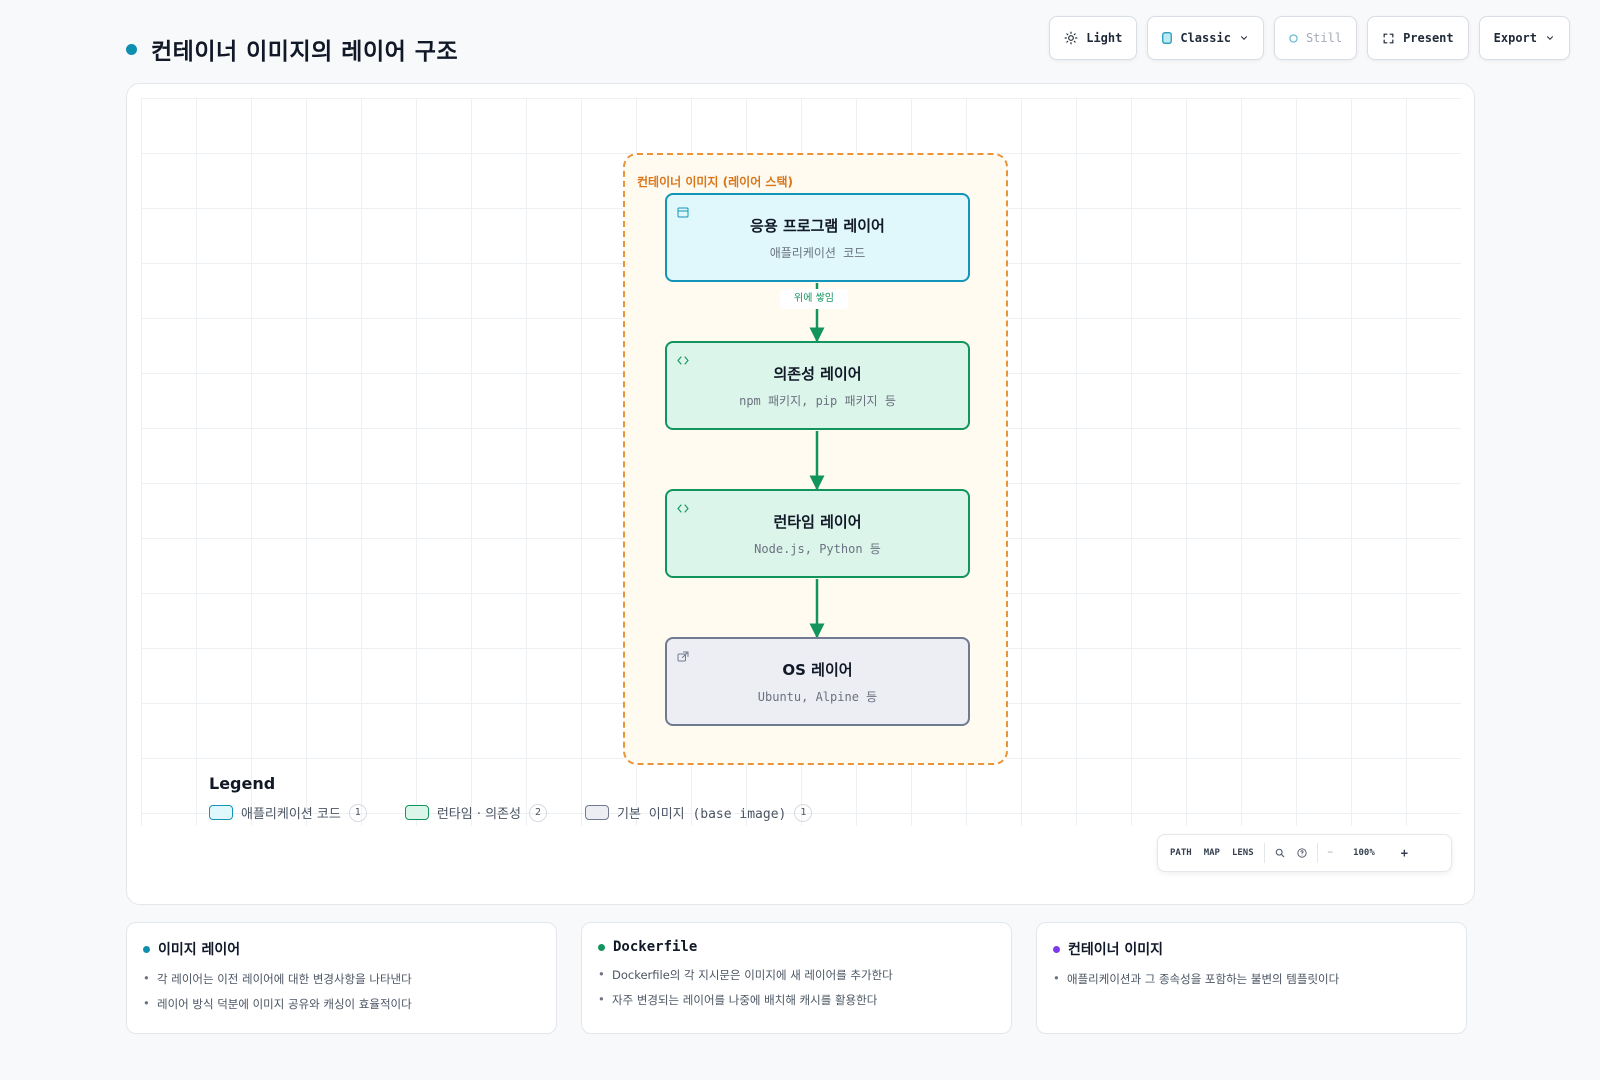 Image resolution: width=1600 pixels, height=1080 pixels. I want to click on legend-item-base: 기본 이미지 (base image) 1, so click(698, 812).